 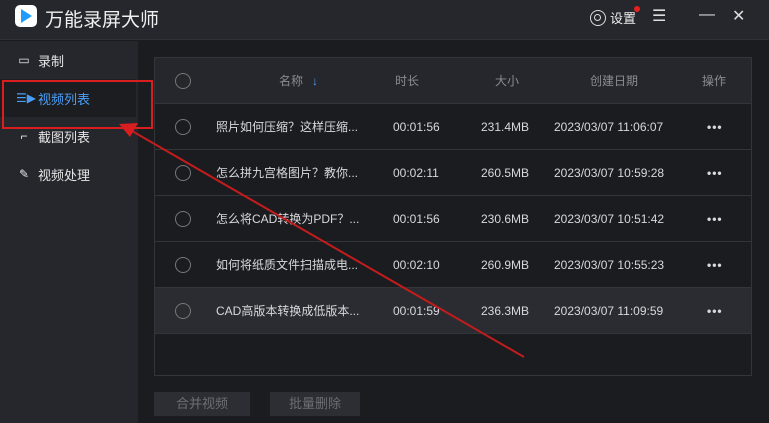 I want to click on video-date: 2023/03/07 10:59:28, so click(x=609, y=172).